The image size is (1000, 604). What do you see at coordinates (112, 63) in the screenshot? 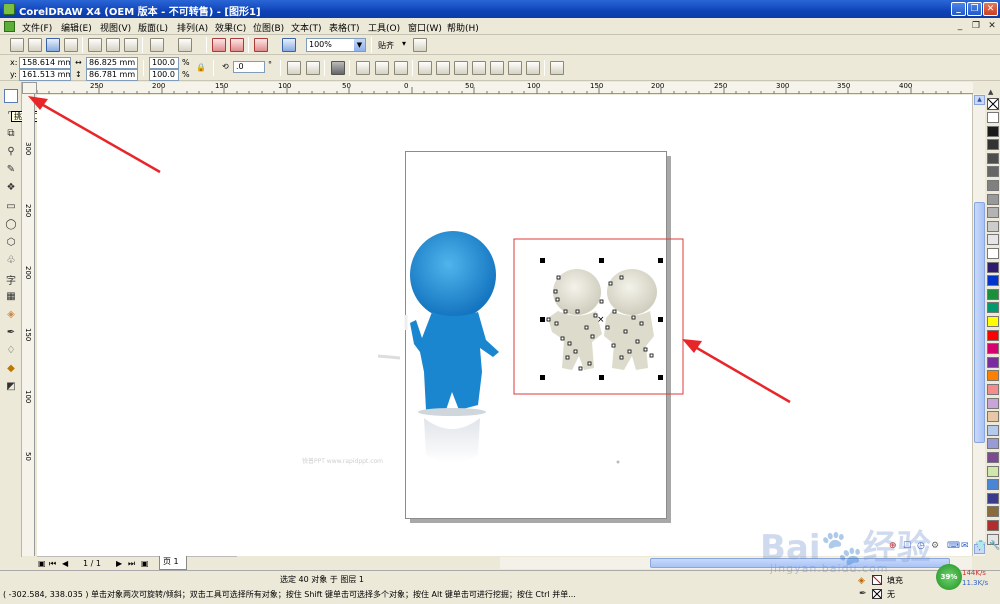
I see `width-field: 86.825 mm` at bounding box center [112, 63].